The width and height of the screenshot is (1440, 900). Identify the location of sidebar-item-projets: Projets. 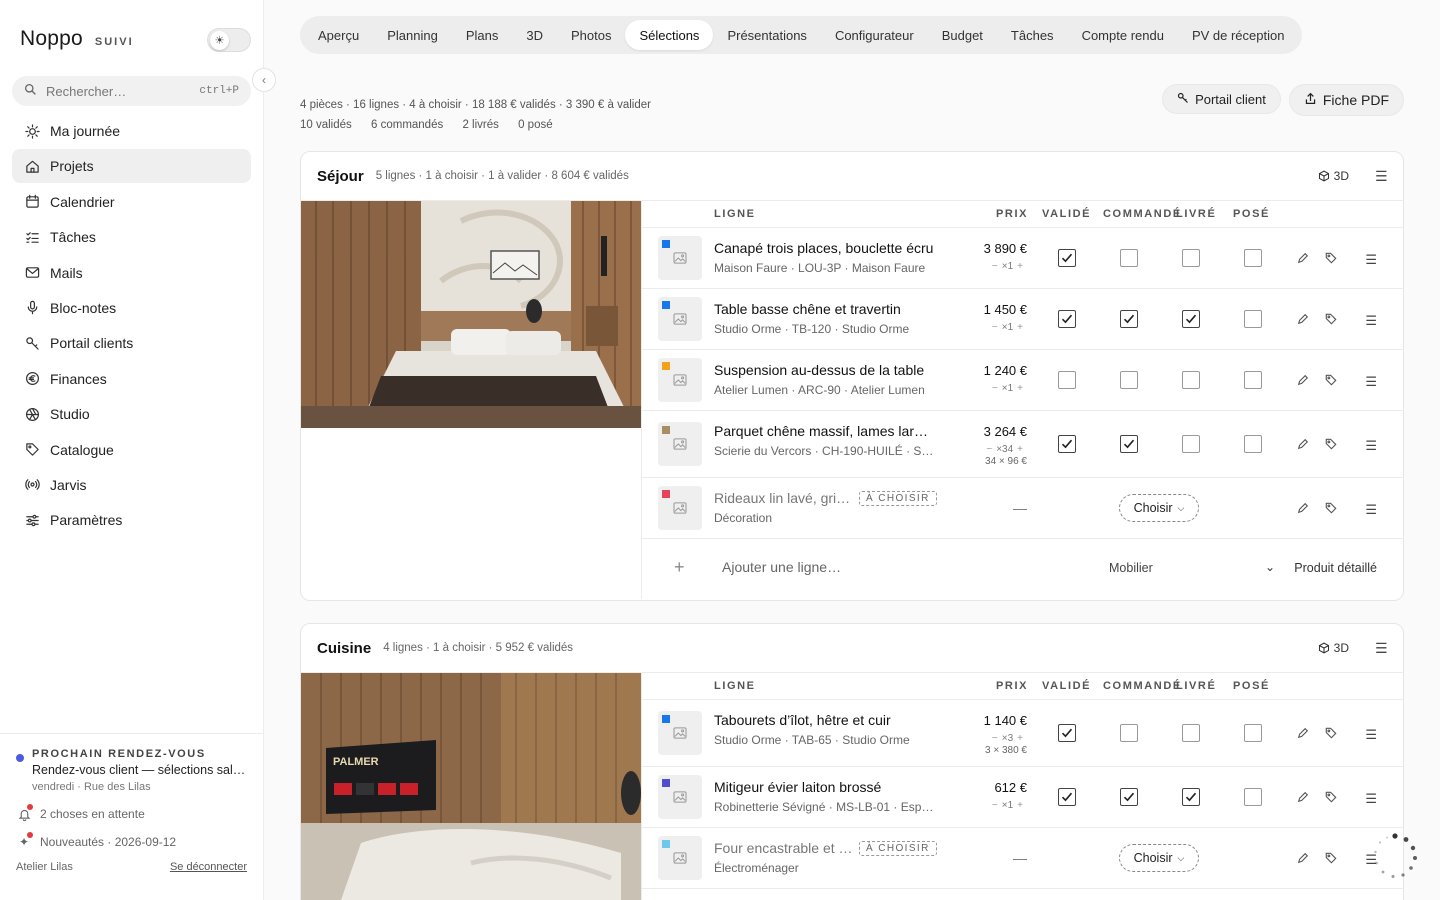
(131, 166).